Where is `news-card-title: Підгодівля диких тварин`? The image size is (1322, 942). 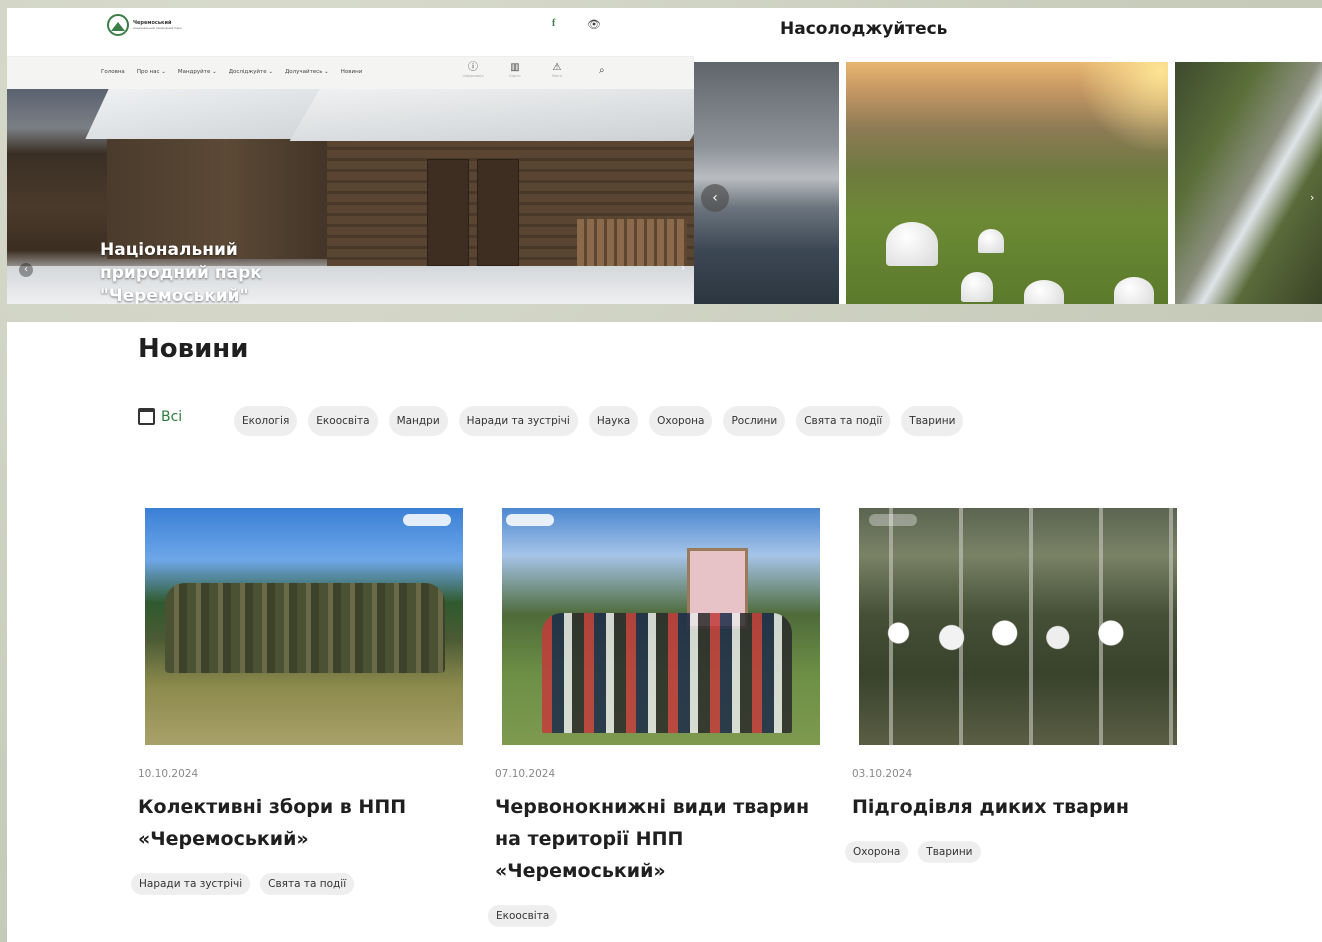
news-card-title: Підгодівля диких тварин is located at coordinates (1017, 807).